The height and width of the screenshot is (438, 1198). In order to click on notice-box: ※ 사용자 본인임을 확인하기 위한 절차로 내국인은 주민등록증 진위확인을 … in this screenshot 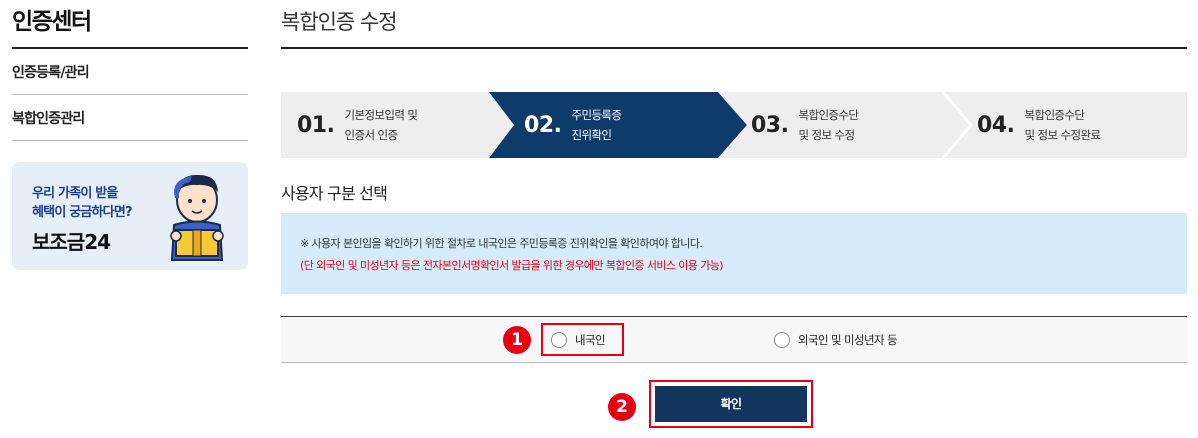, I will do `click(734, 253)`.